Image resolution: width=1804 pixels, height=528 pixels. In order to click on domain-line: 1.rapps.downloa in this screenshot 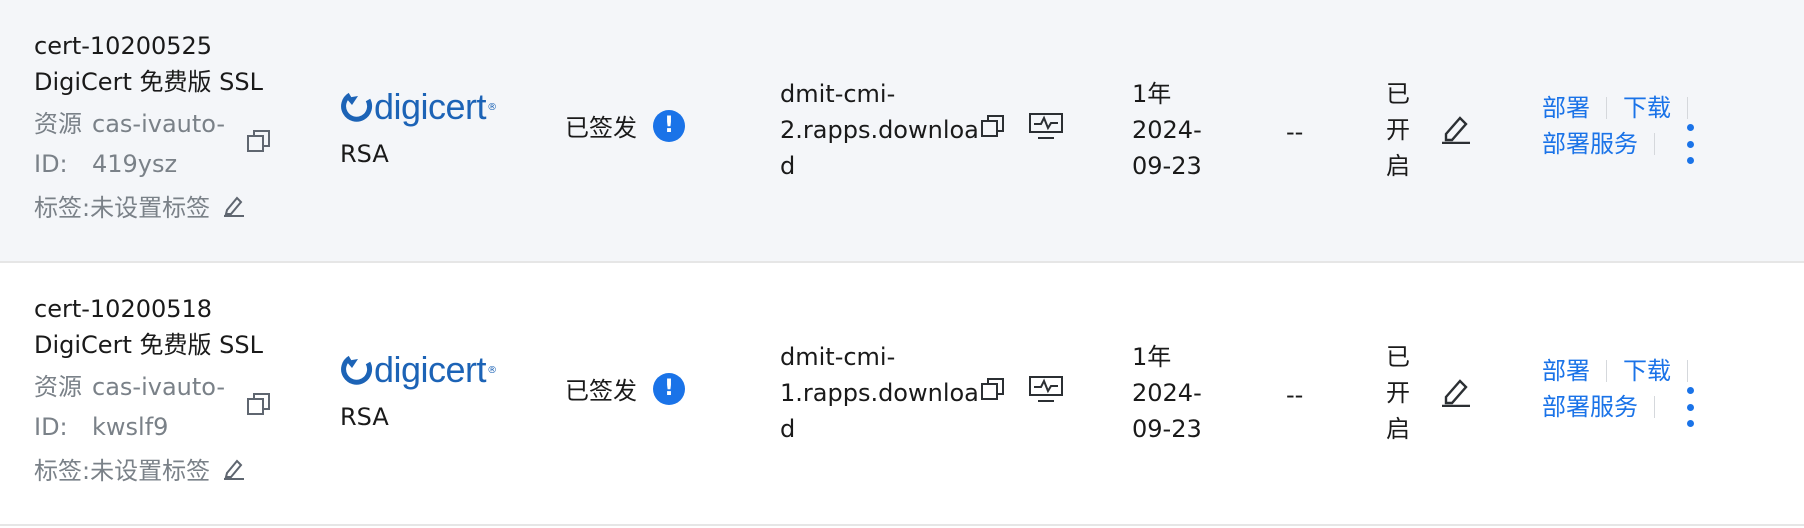, I will do `click(879, 393)`.